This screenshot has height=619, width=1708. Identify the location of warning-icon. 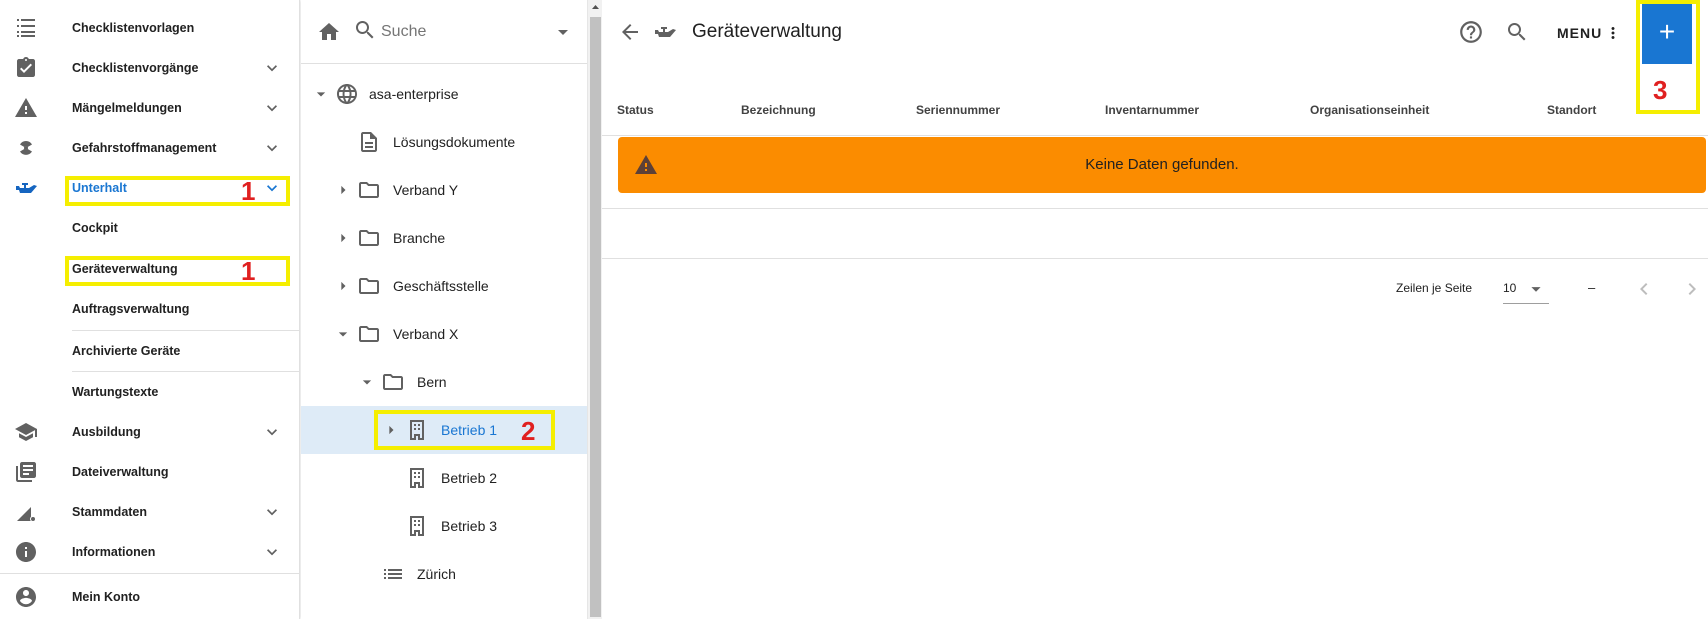
(26, 108).